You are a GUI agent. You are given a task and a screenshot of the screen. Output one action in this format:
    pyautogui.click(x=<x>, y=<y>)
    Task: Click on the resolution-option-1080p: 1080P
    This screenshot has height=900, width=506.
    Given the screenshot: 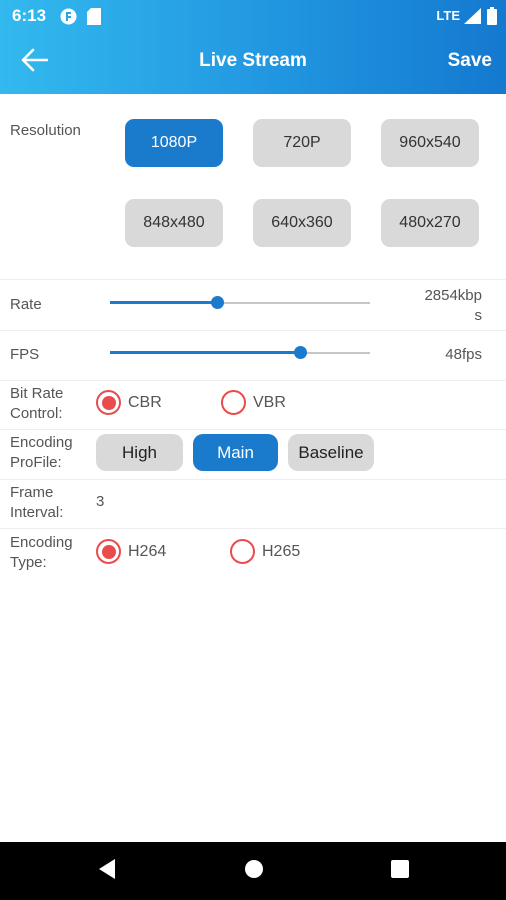 What is the action you would take?
    pyautogui.click(x=174, y=143)
    